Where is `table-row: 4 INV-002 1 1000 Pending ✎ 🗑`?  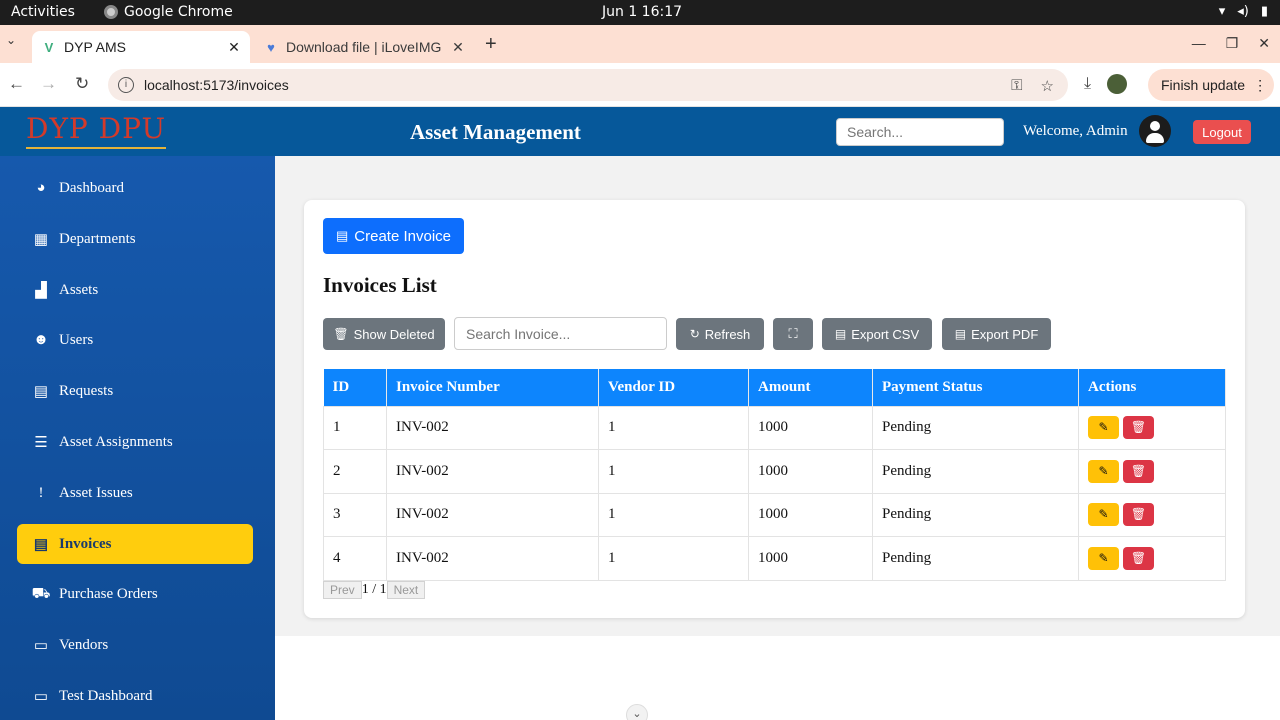 table-row: 4 INV-002 1 1000 Pending ✎ 🗑 is located at coordinates (774, 558).